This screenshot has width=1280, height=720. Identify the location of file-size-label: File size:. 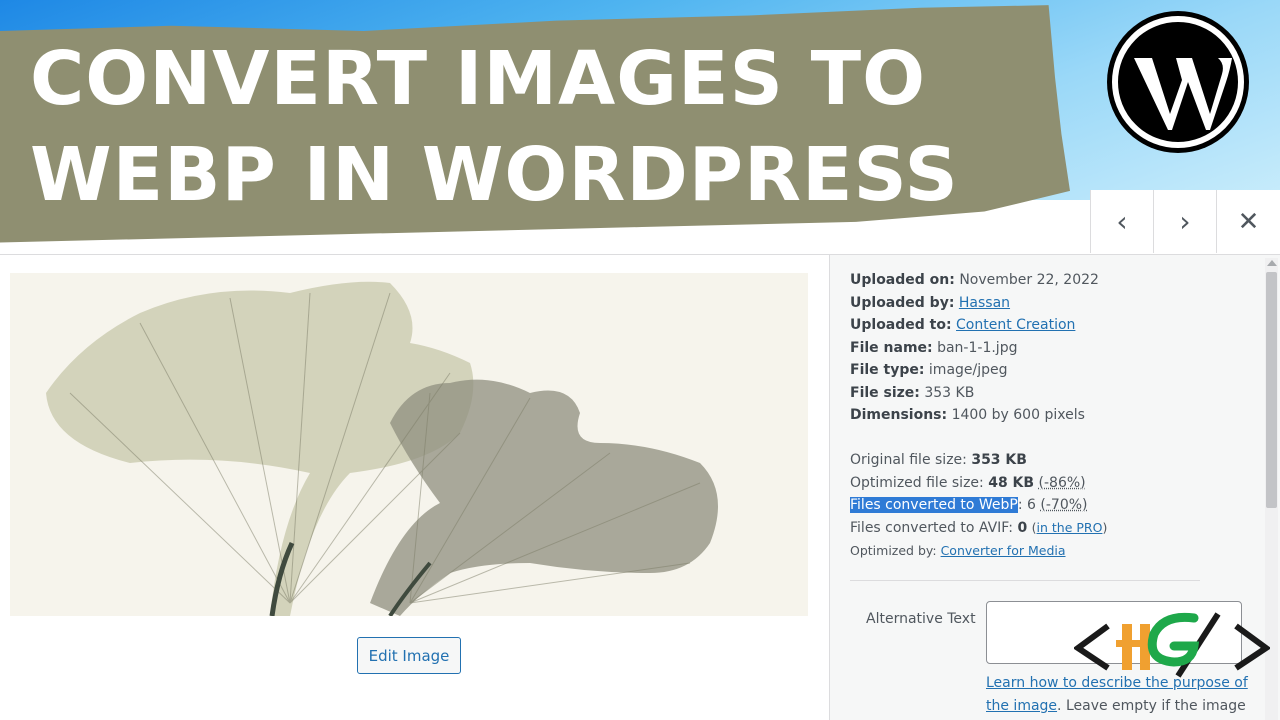
(885, 393).